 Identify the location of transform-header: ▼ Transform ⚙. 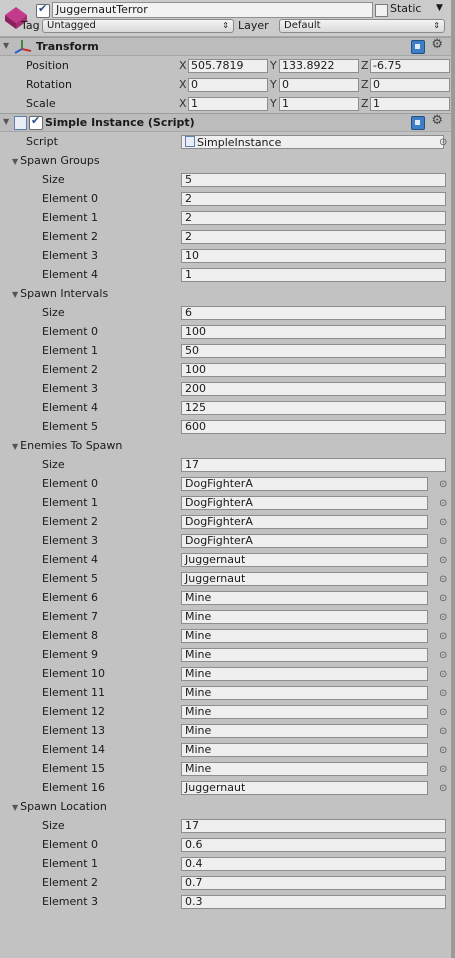
(227, 46).